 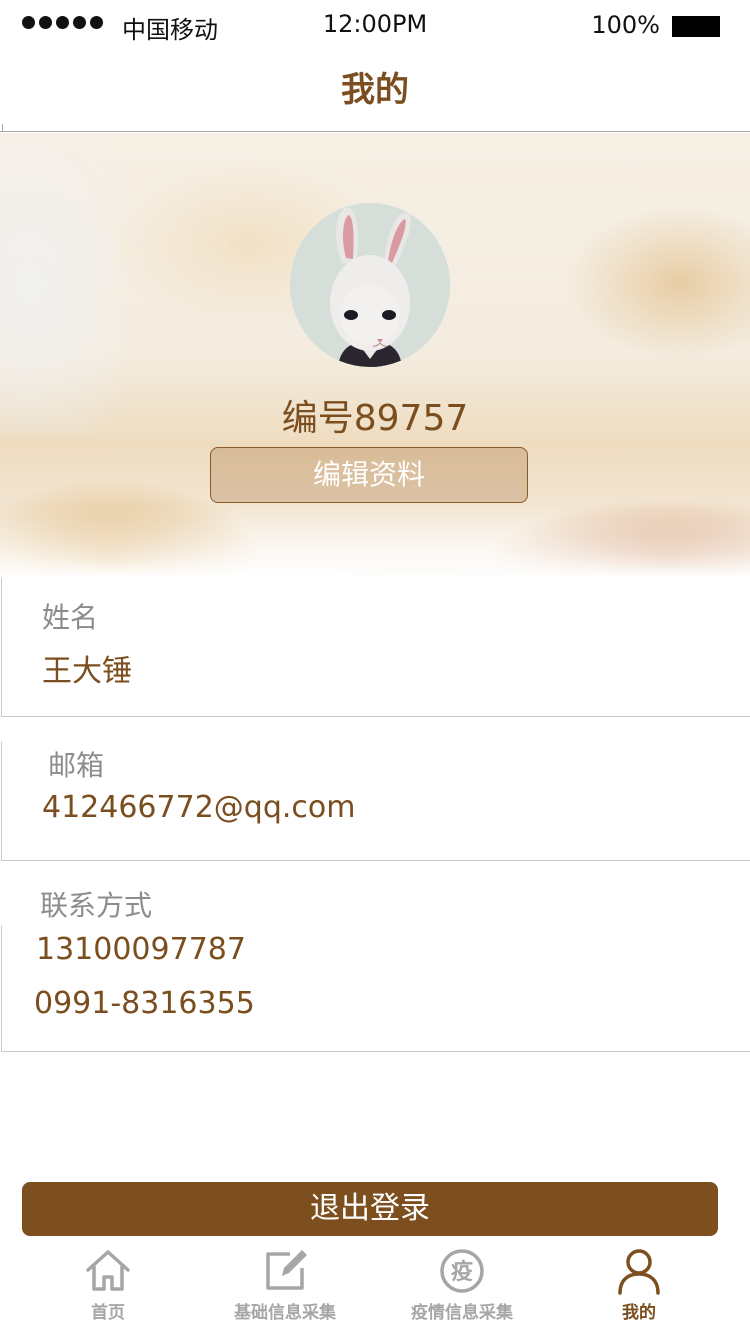 I want to click on name-value: 王大锤, so click(x=87, y=671).